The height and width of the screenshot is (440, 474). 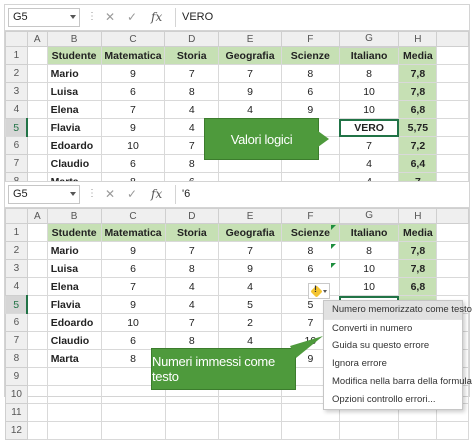 I want to click on cell: Mario, so click(x=74, y=250).